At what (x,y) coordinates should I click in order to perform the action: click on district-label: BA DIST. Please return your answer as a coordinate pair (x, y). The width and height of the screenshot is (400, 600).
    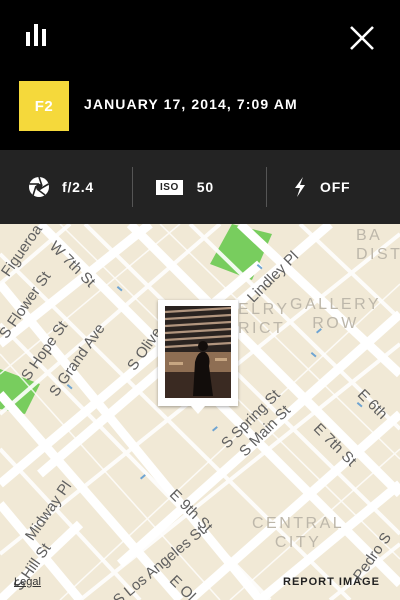
    Looking at the image, I should click on (378, 245).